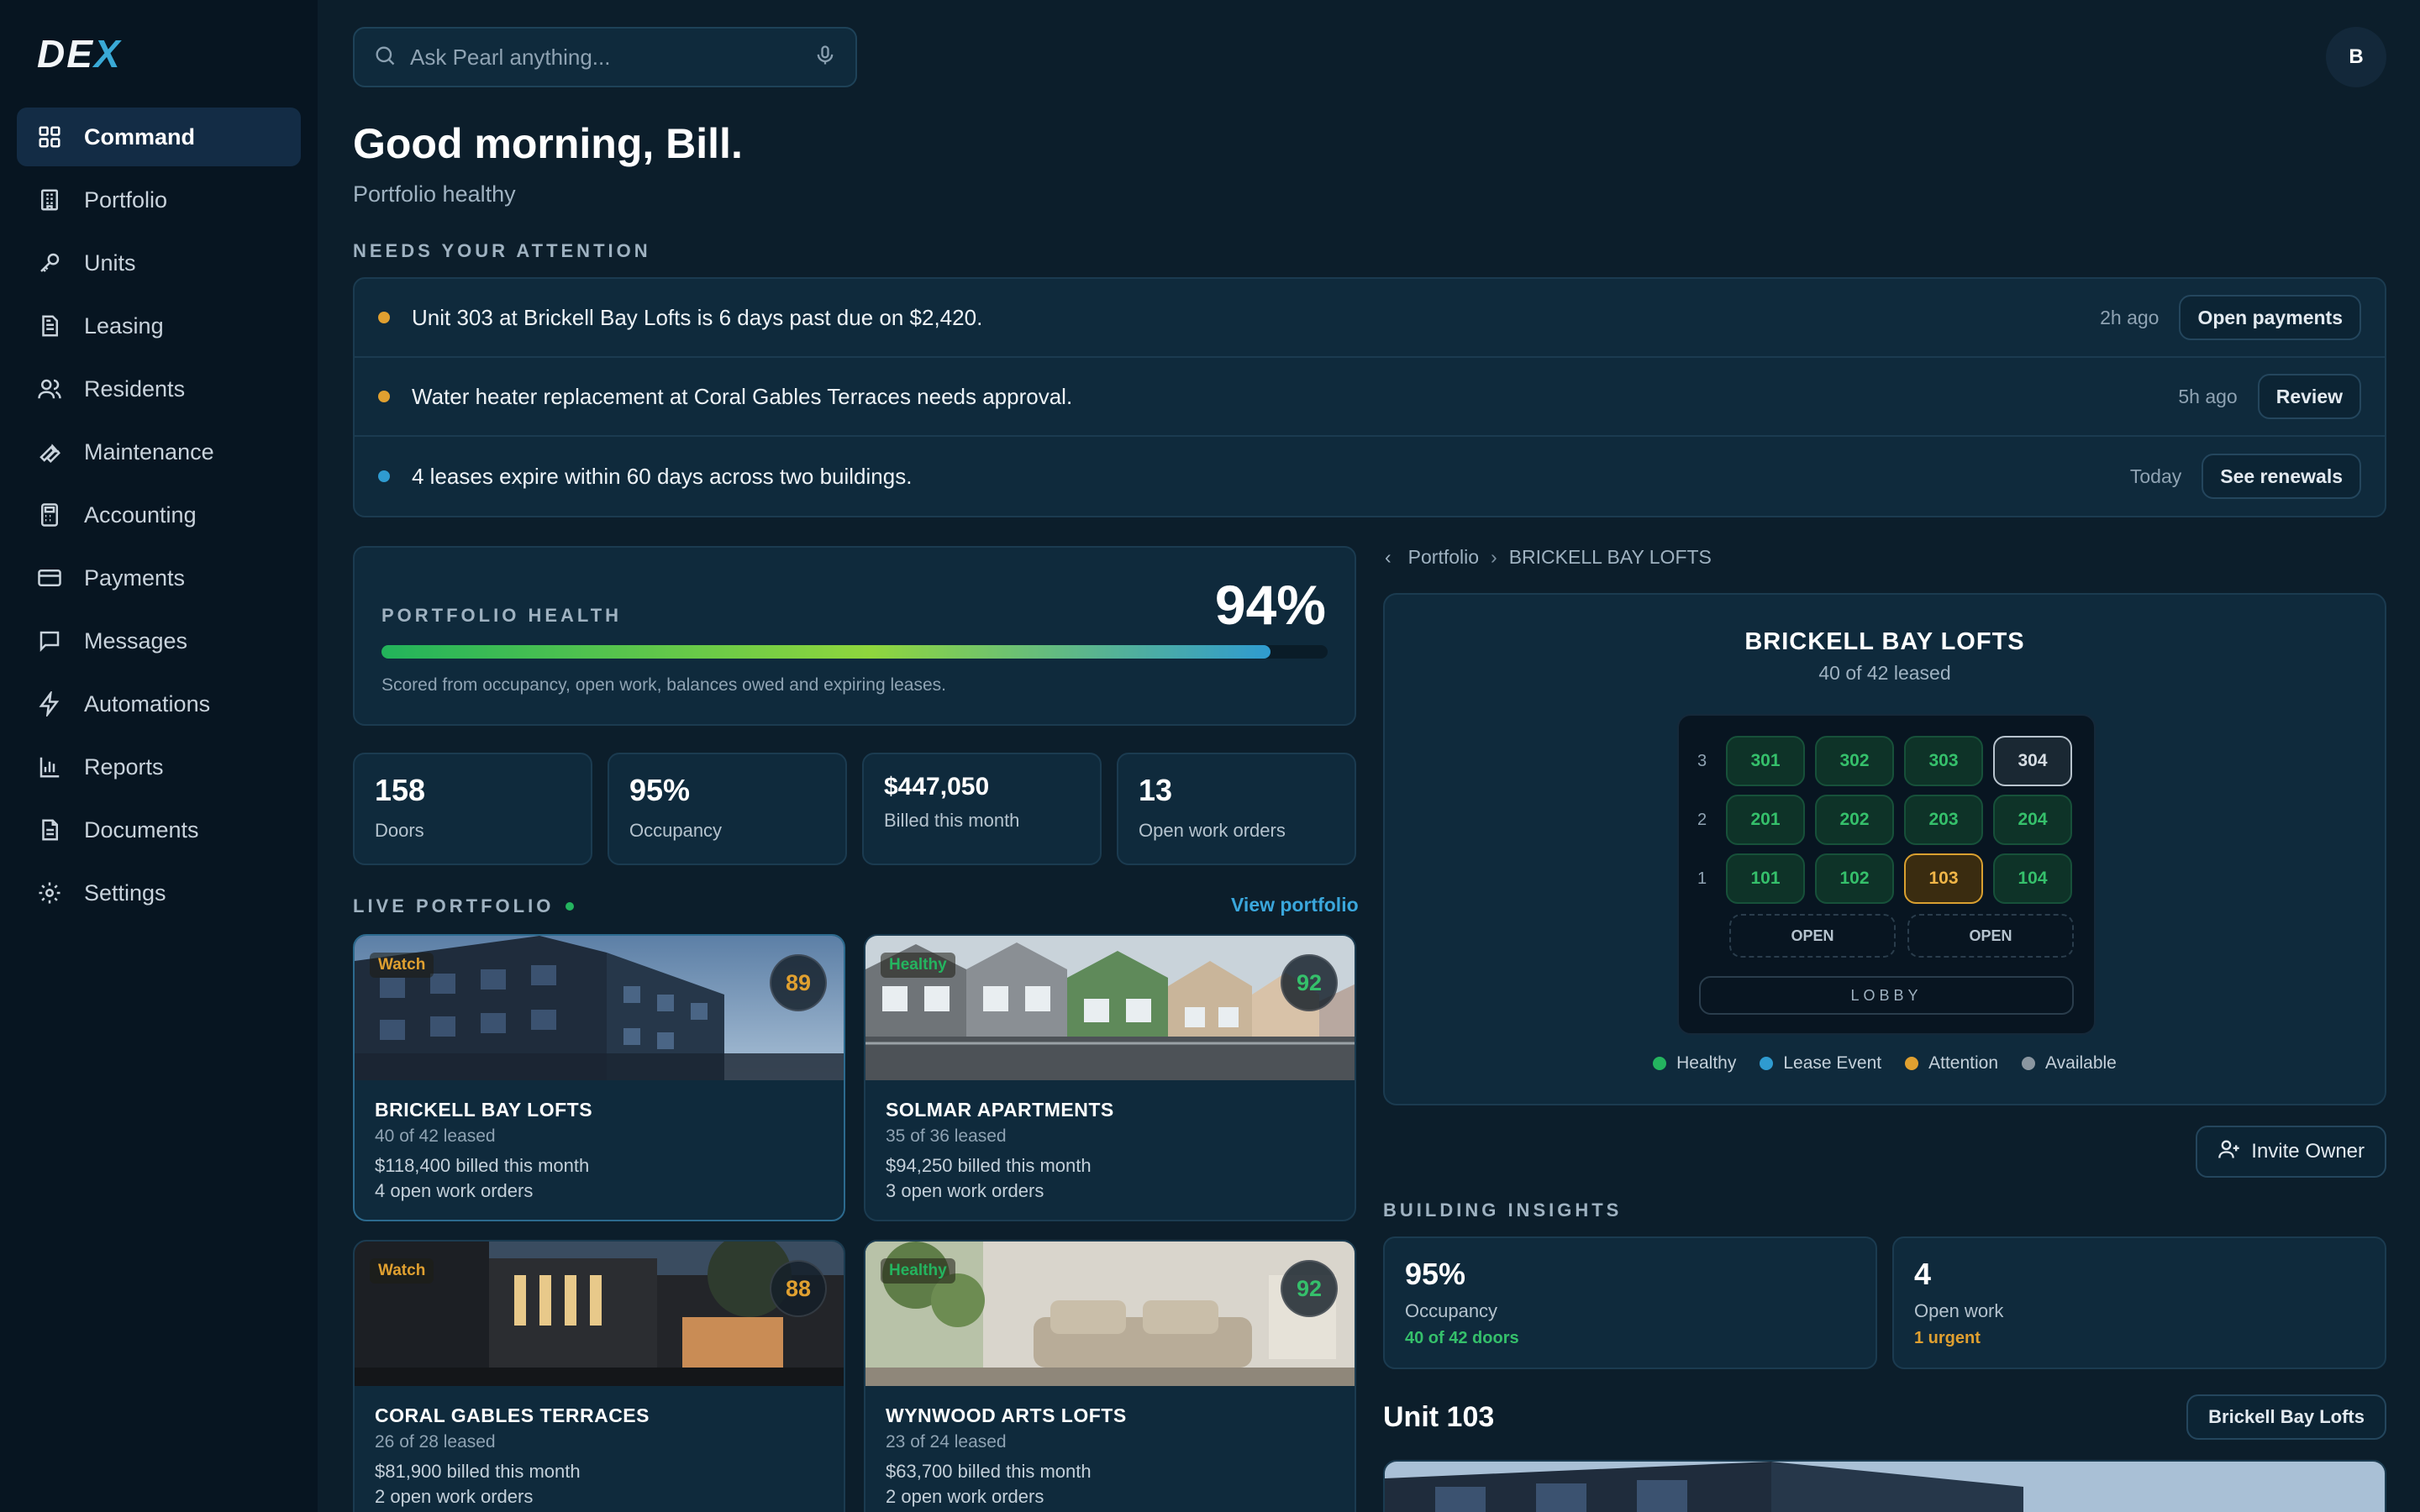 Image resolution: width=2420 pixels, height=1512 pixels. What do you see at coordinates (989, 1471) in the screenshot?
I see `property-billed: $63,700 billed this month` at bounding box center [989, 1471].